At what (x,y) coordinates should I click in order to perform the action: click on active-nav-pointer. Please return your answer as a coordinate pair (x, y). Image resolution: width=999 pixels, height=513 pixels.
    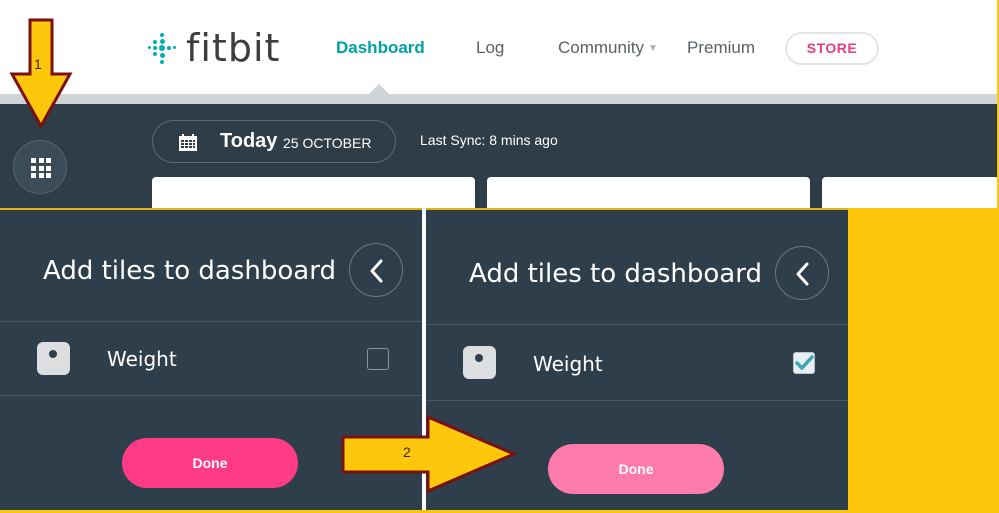
    Looking at the image, I should click on (379, 89).